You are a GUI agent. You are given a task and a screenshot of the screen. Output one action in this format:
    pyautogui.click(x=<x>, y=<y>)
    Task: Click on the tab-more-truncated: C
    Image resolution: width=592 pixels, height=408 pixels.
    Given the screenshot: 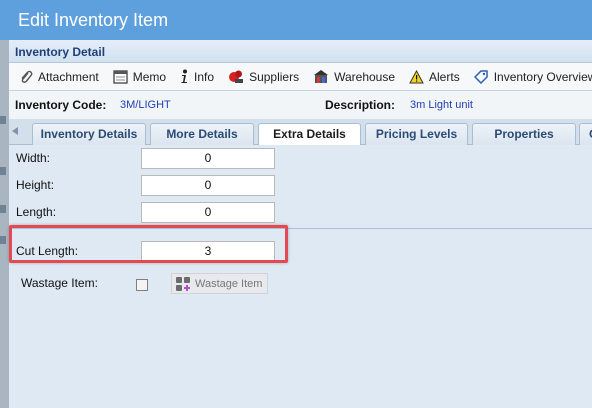 What is the action you would take?
    pyautogui.click(x=585, y=134)
    